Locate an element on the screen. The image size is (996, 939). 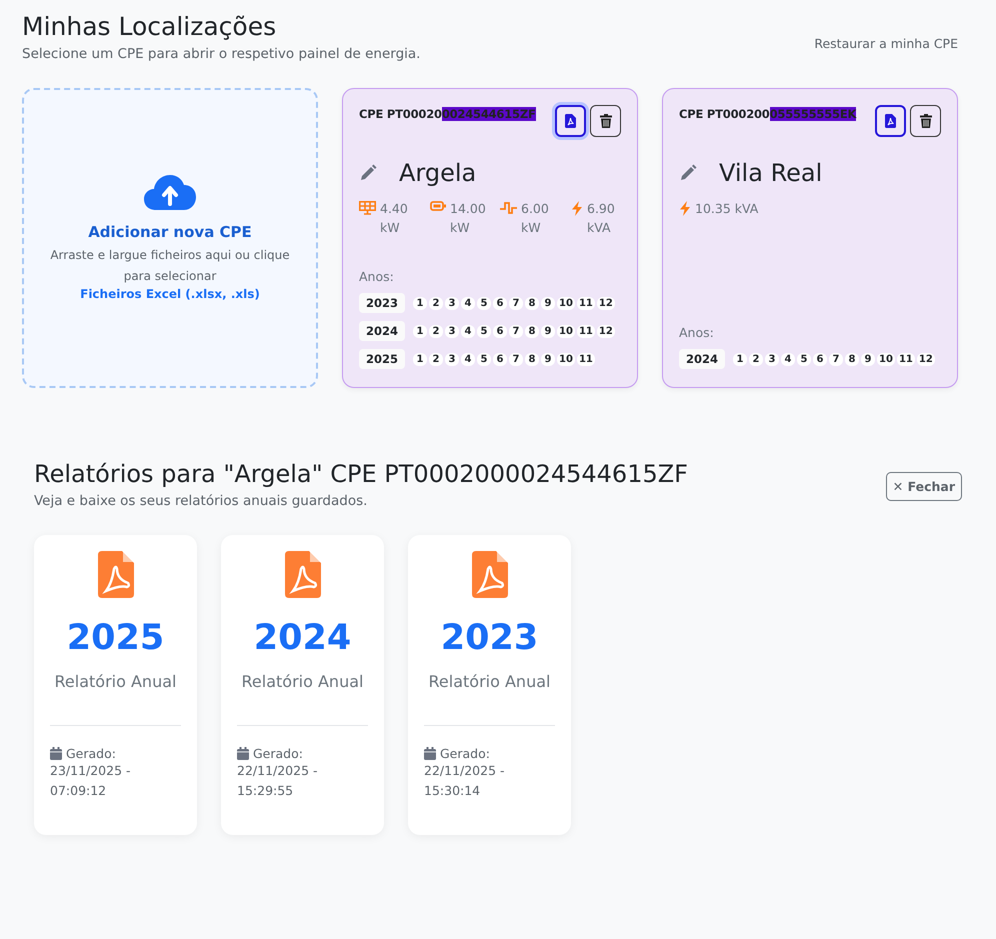
location-name: Argela is located at coordinates (437, 173).